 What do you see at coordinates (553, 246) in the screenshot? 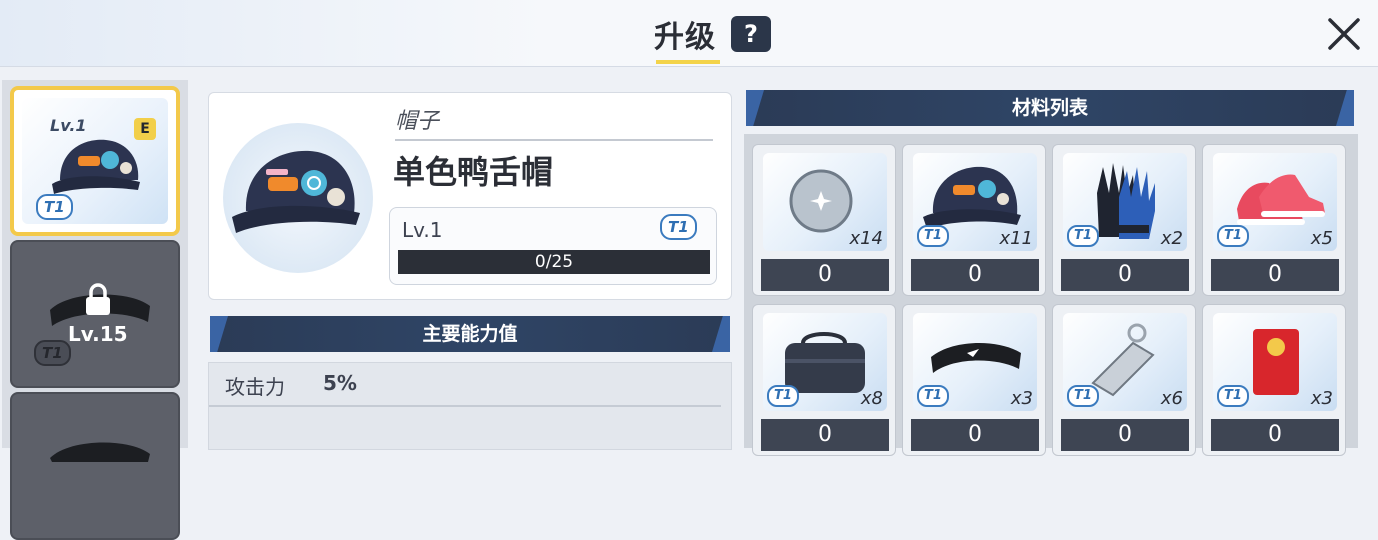
I see `level-box: Lv.1 T1 0/25` at bounding box center [553, 246].